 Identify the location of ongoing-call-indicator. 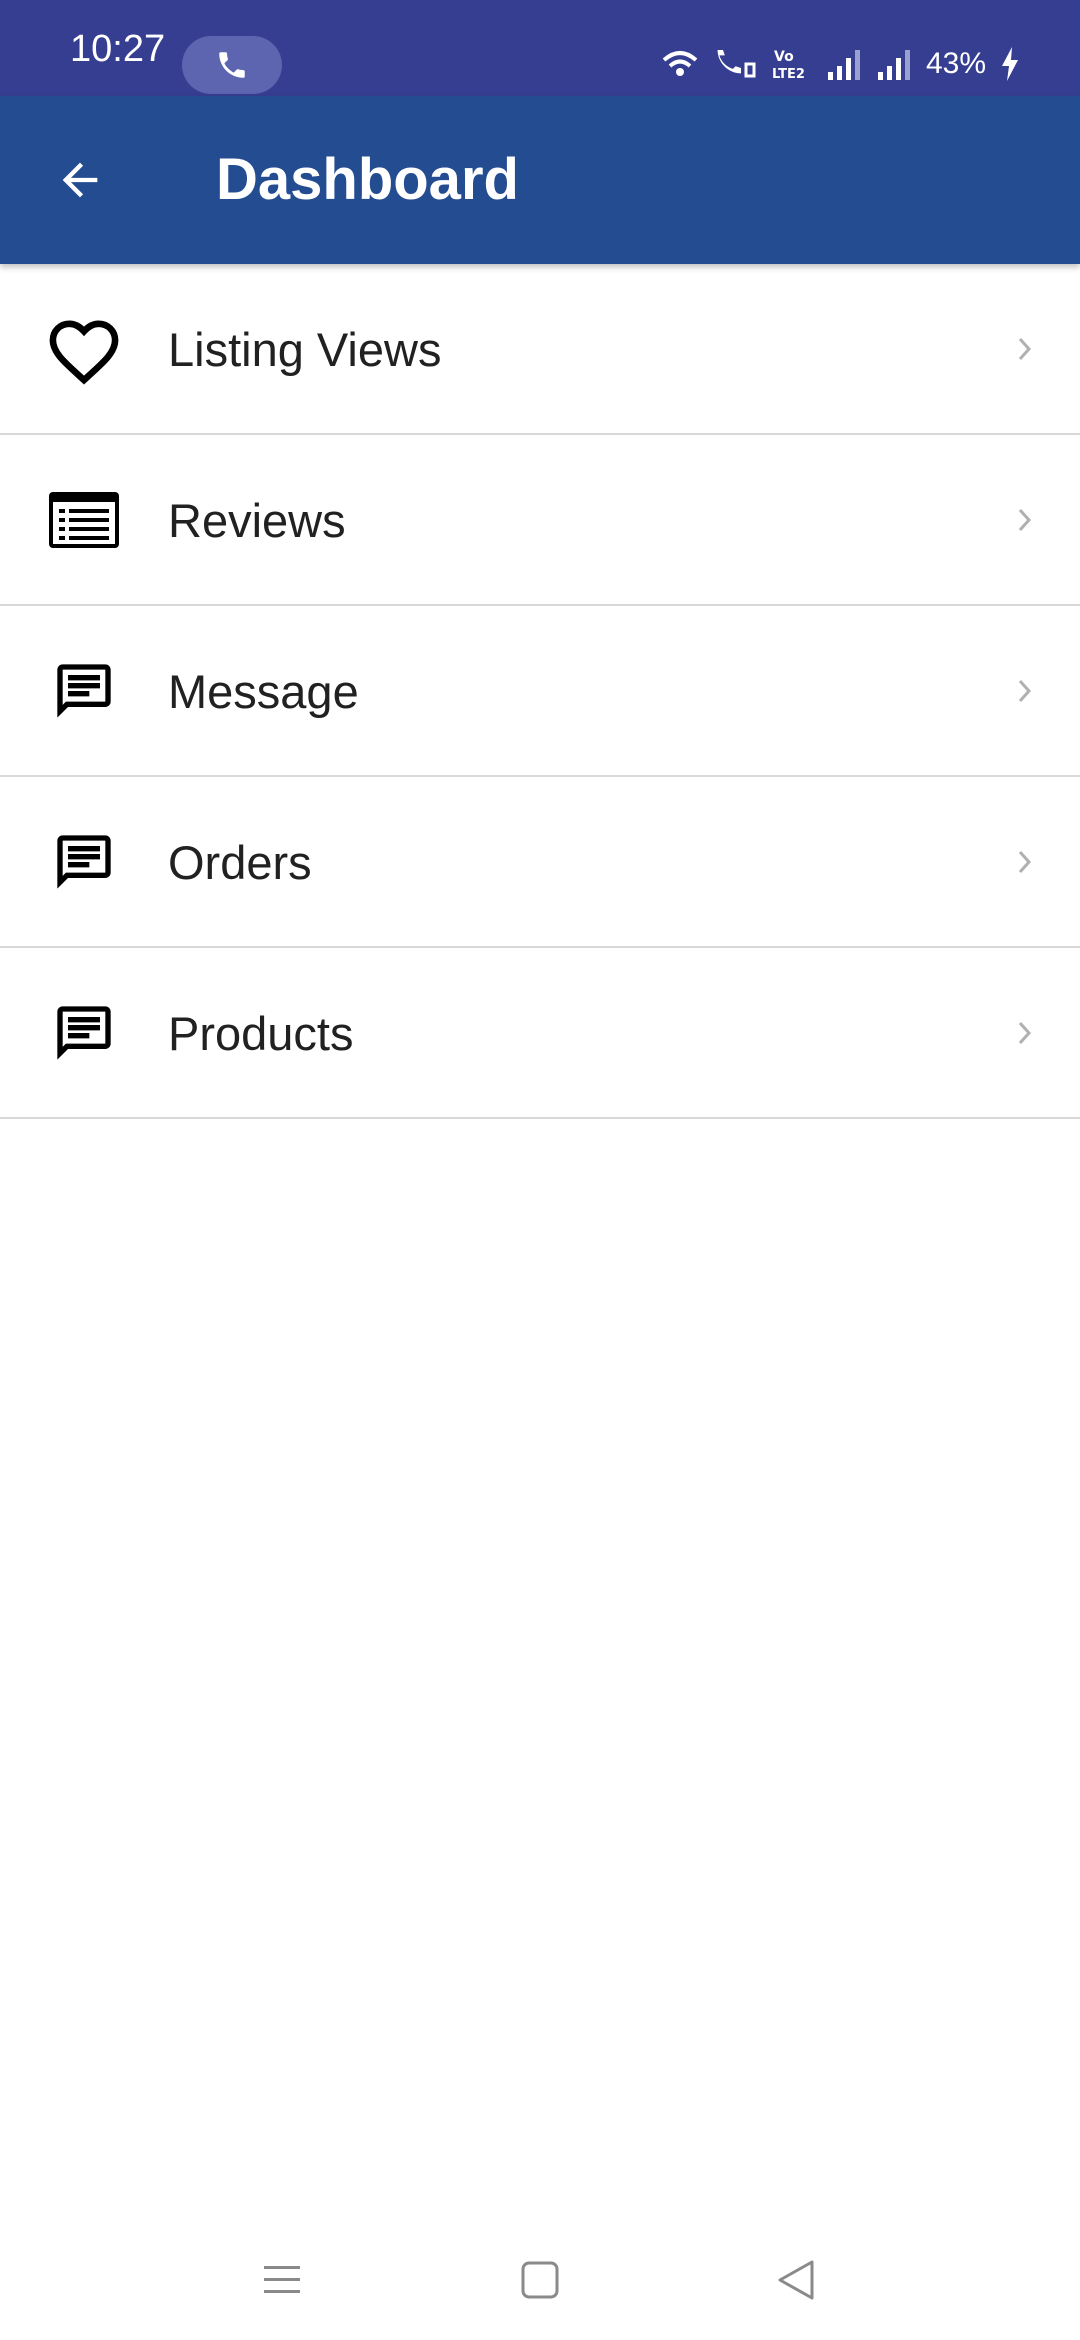
(232, 65).